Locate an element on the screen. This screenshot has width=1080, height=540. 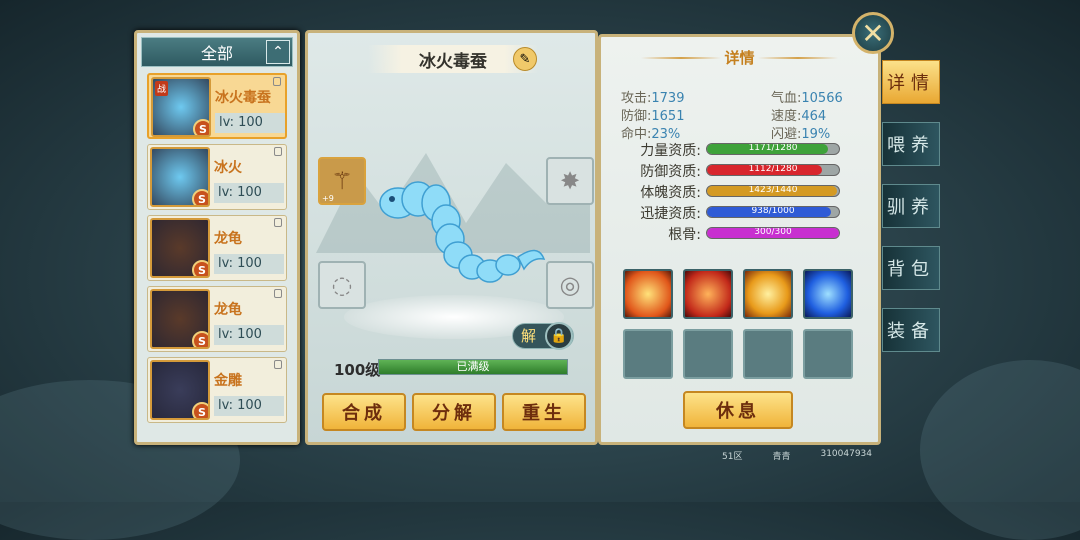
quality-label: 根骨: is located at coordinates (684, 235).